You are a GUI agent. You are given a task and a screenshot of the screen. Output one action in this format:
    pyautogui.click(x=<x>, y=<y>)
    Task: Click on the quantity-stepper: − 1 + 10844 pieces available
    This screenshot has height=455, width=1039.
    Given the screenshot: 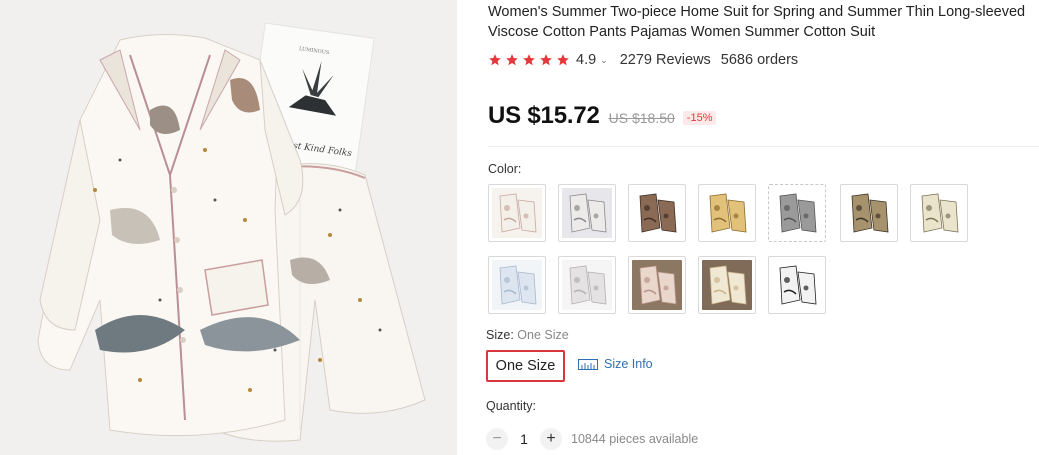 What is the action you would take?
    pyautogui.click(x=592, y=439)
    